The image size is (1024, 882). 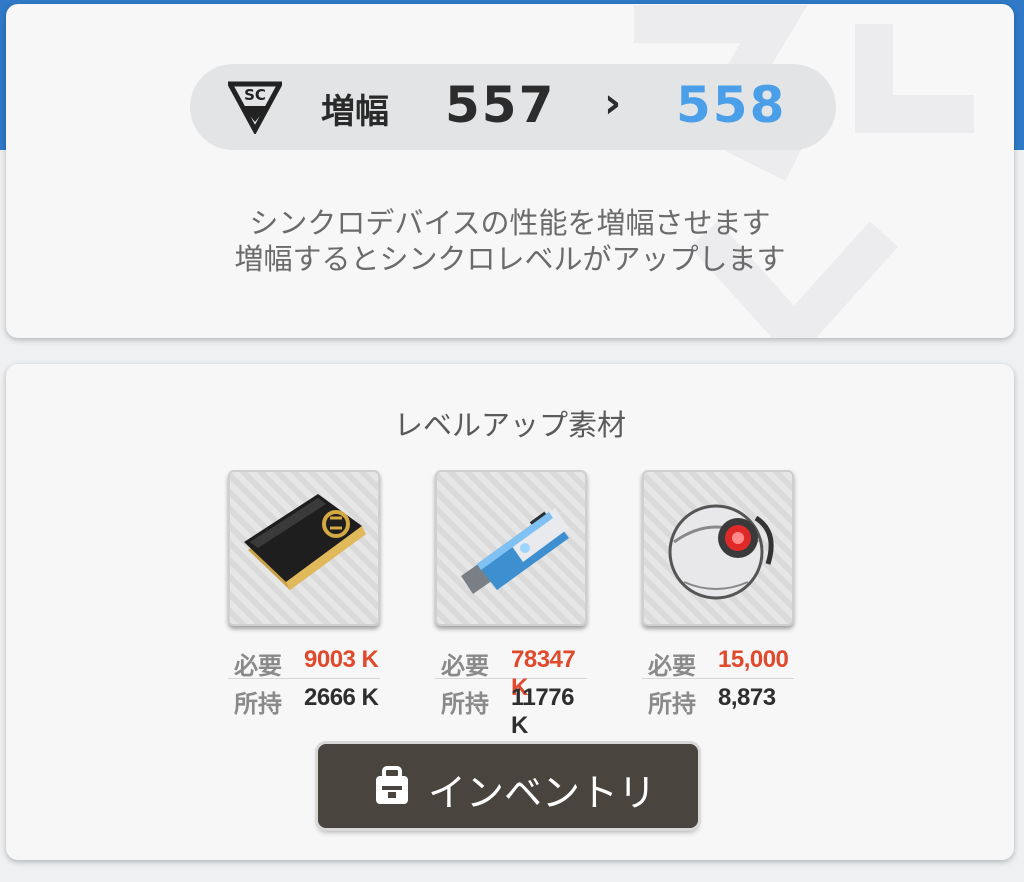 What do you see at coordinates (804, 171) in the screenshot?
I see `sc-watermark-icon` at bounding box center [804, 171].